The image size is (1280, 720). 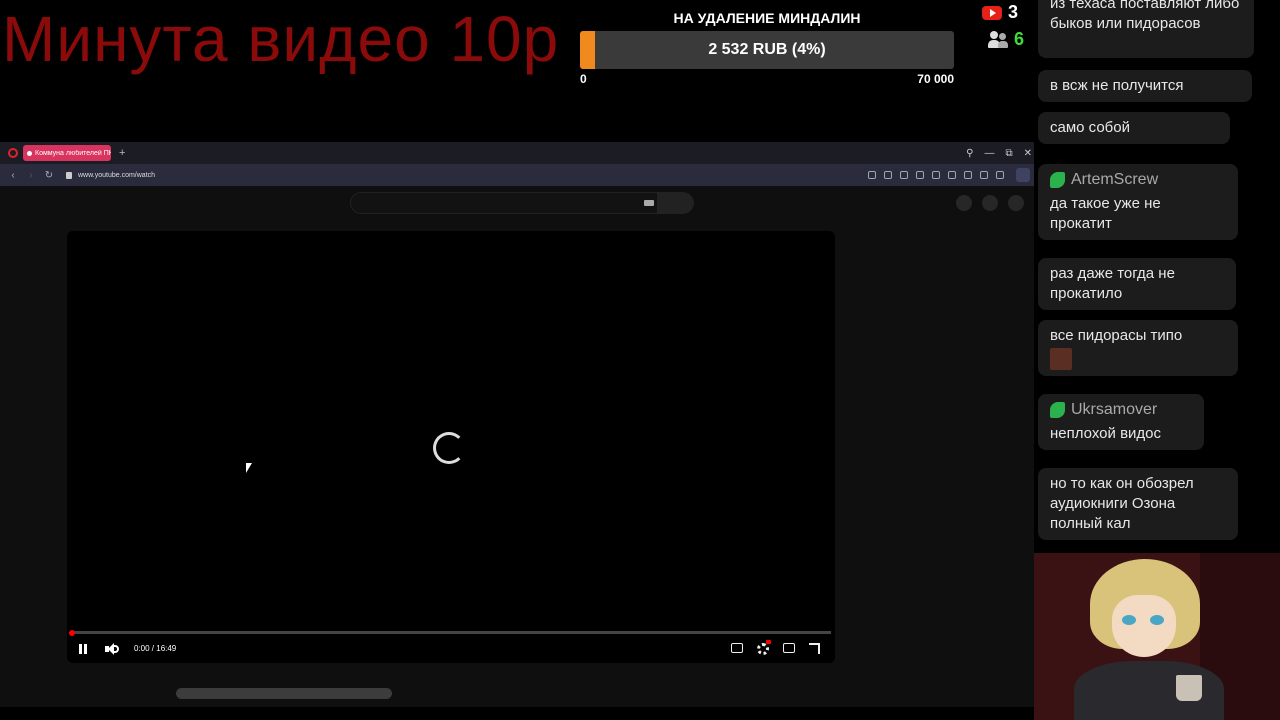 I want to click on volume-icon, so click(x=112, y=649).